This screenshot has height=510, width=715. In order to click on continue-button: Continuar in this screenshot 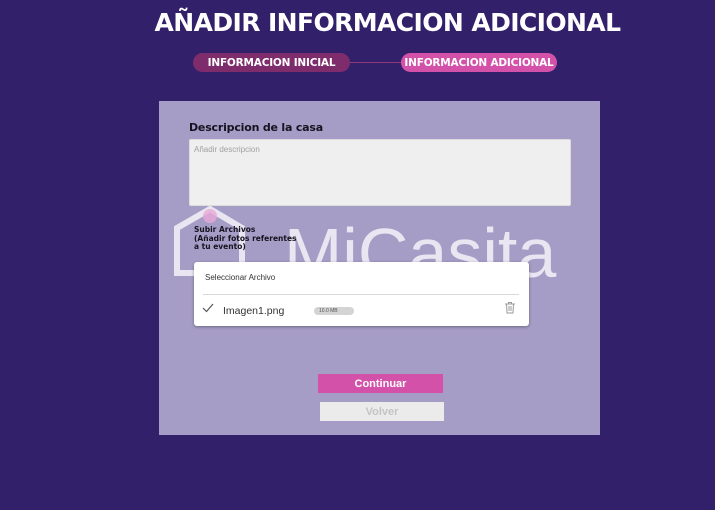, I will do `click(380, 383)`.